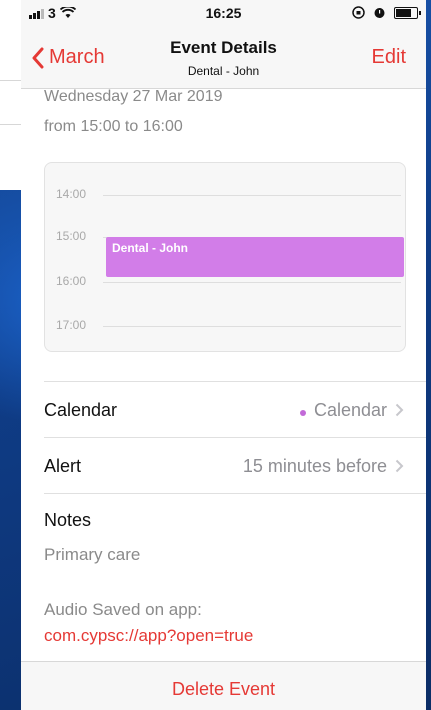 The image size is (431, 710). I want to click on page-subtitle: Dental - John, so click(223, 71).